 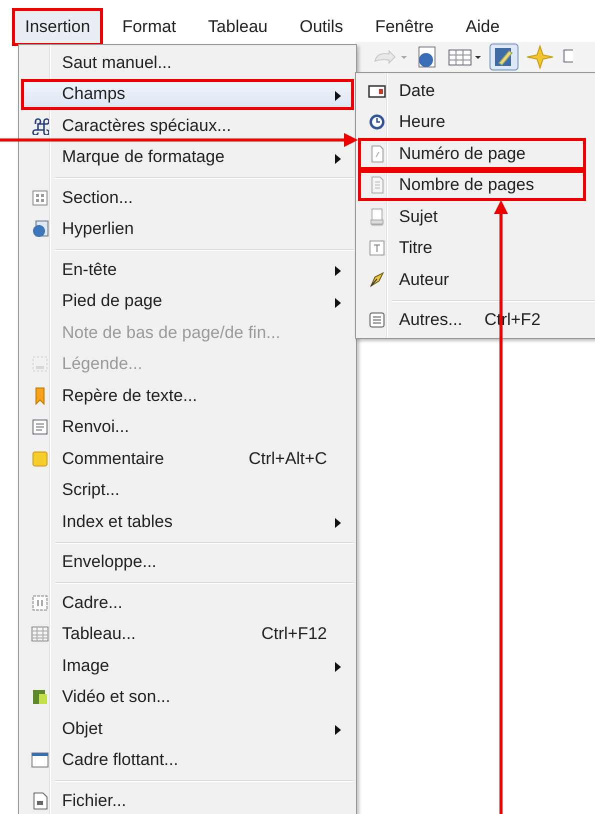 I want to click on caption-icon, so click(x=40, y=364).